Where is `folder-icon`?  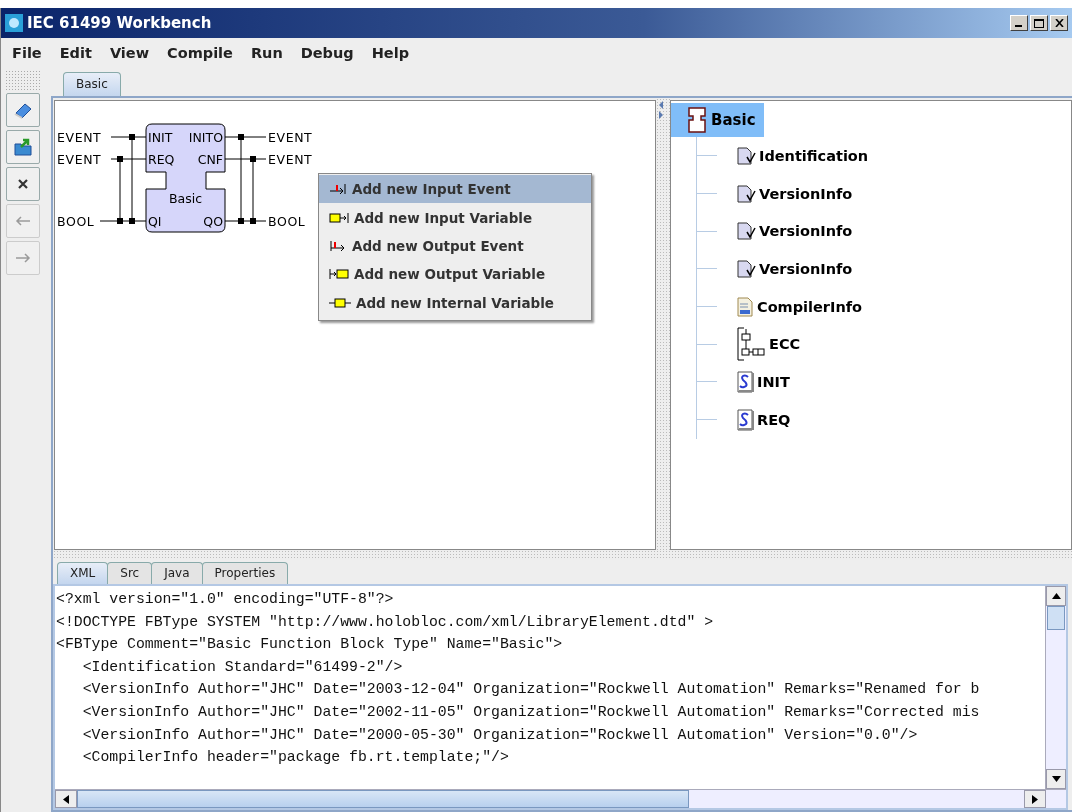
folder-icon is located at coordinates (23, 147).